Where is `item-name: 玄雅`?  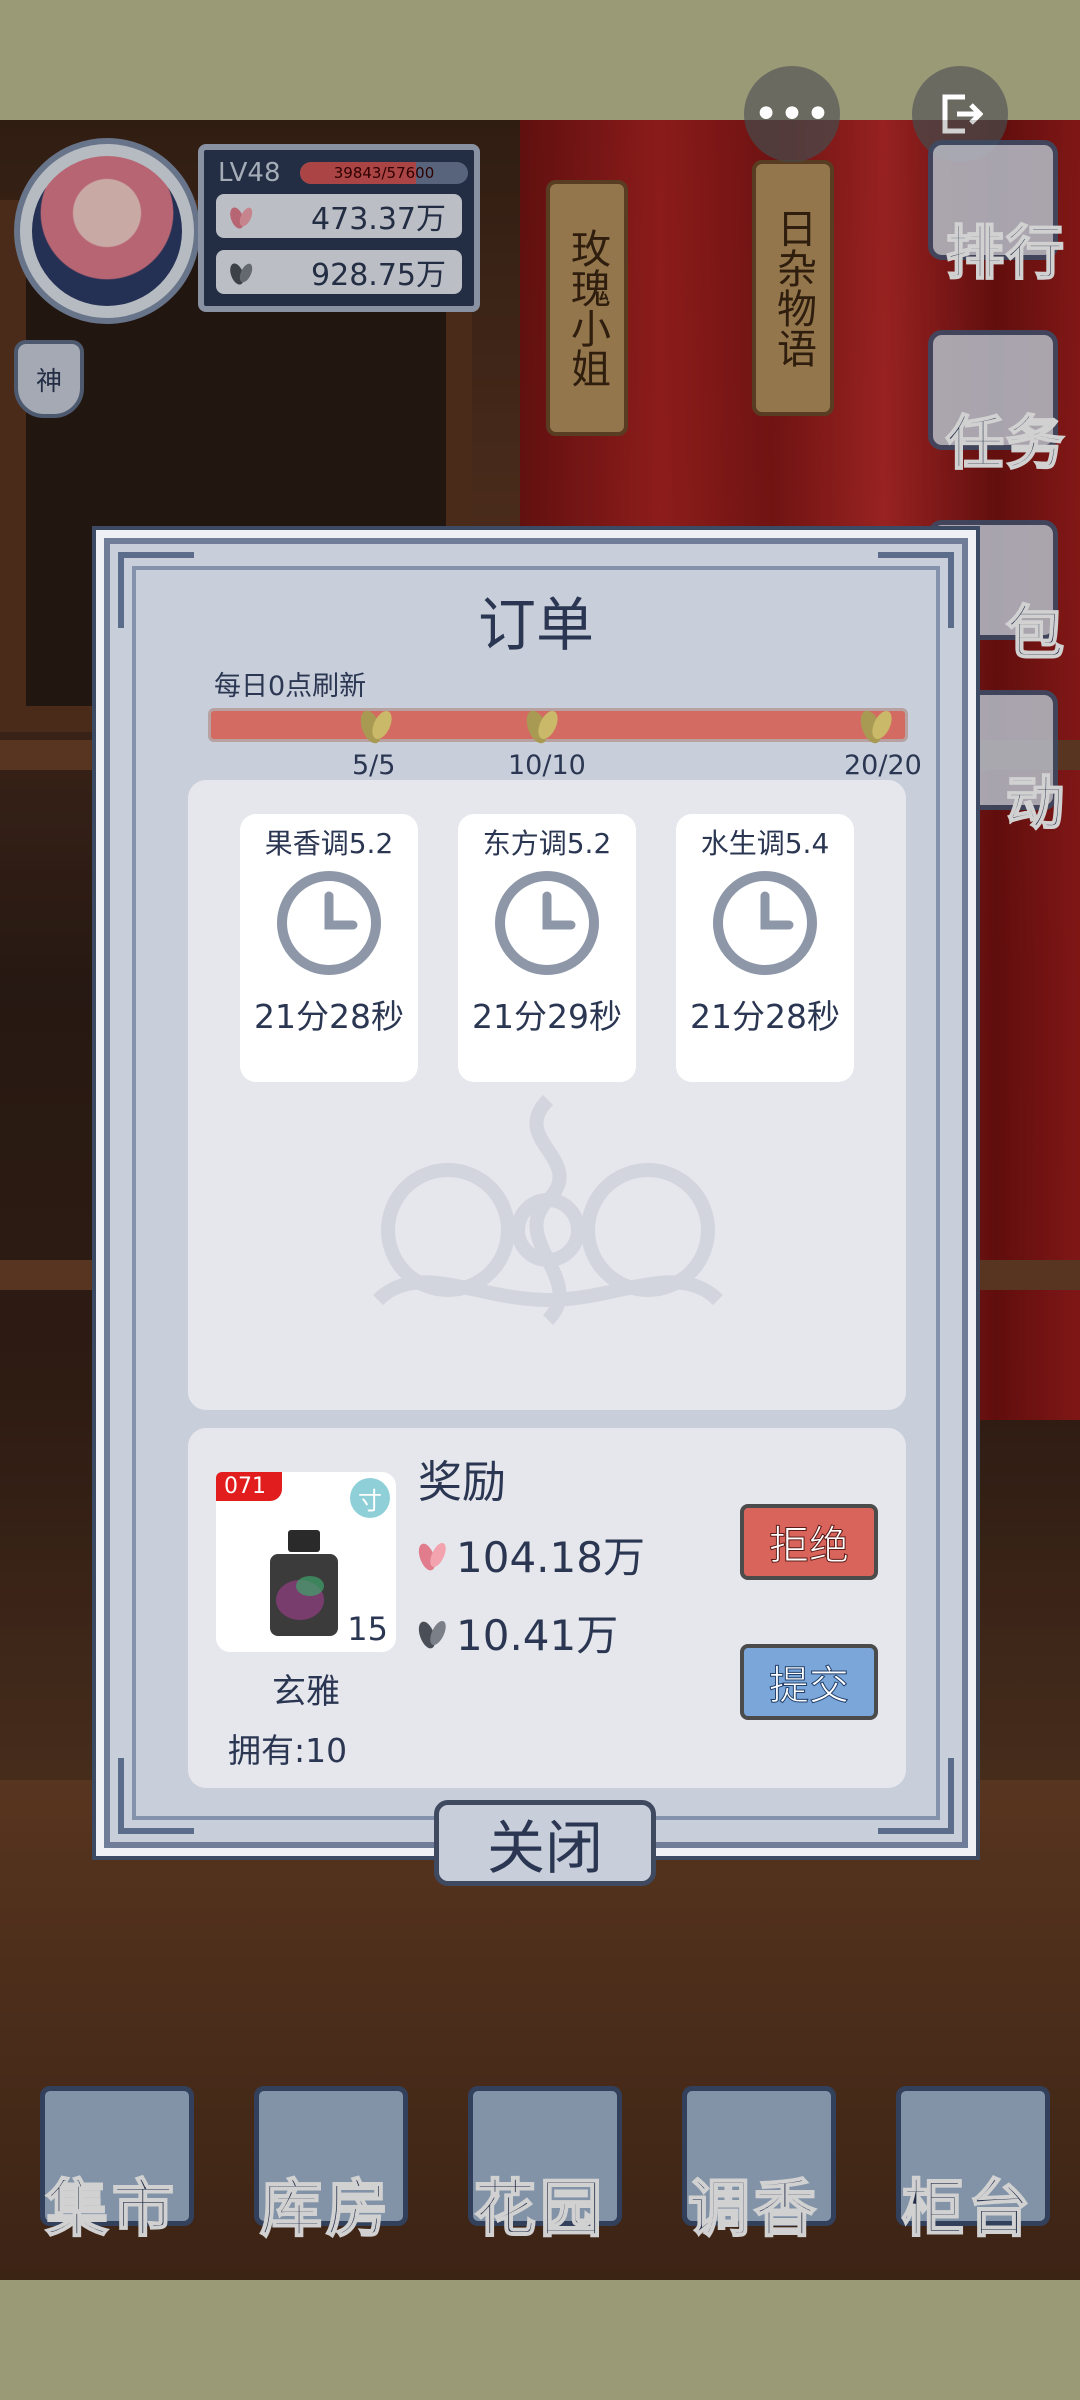
item-name: 玄雅 is located at coordinates (306, 1692).